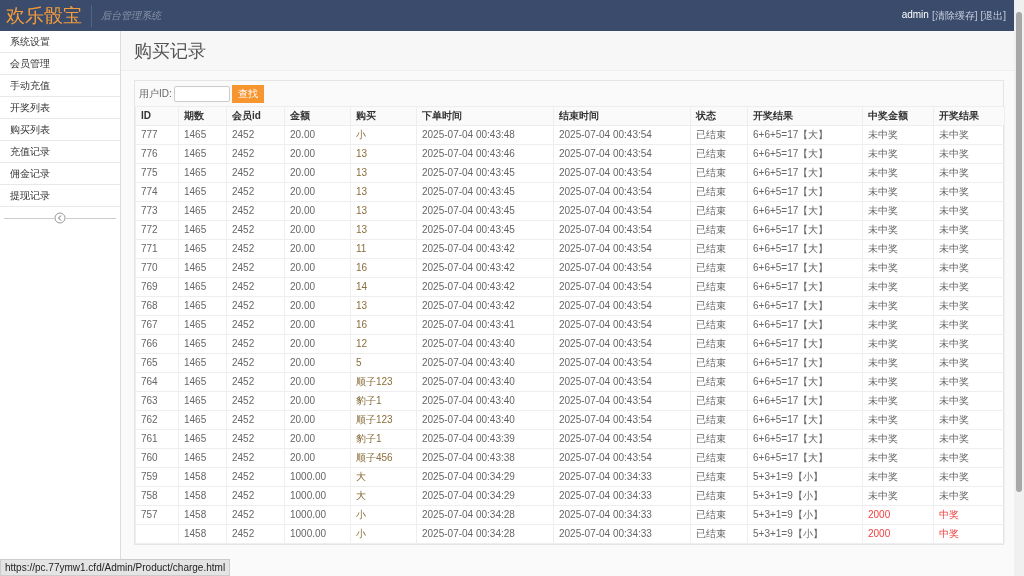  I want to click on sidebar-item: 系统设置, so click(60, 42).